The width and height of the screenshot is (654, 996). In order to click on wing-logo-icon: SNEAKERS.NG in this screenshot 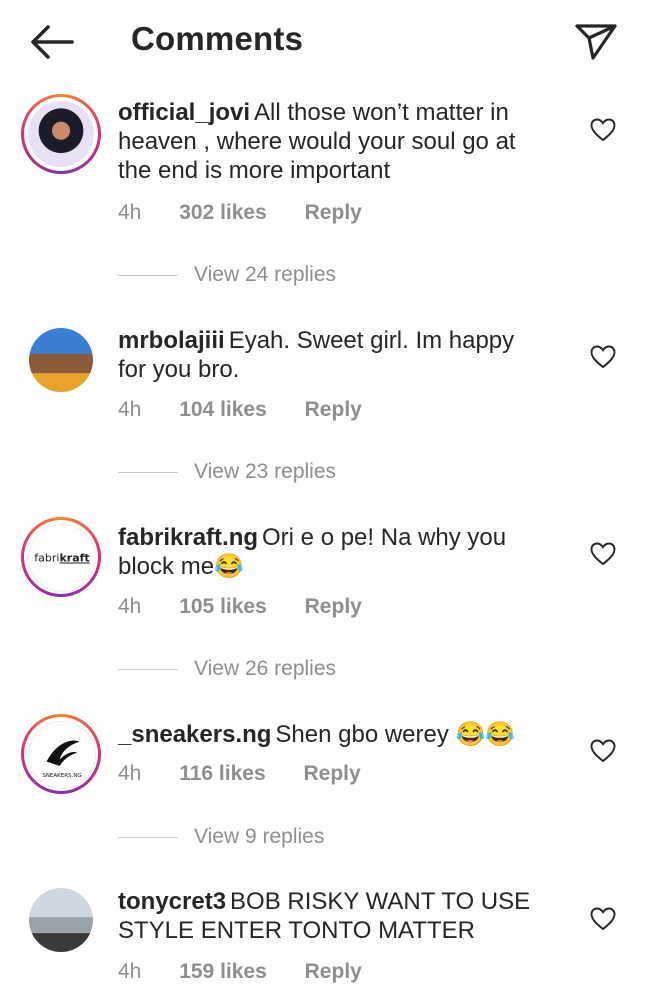, I will do `click(62, 759)`.